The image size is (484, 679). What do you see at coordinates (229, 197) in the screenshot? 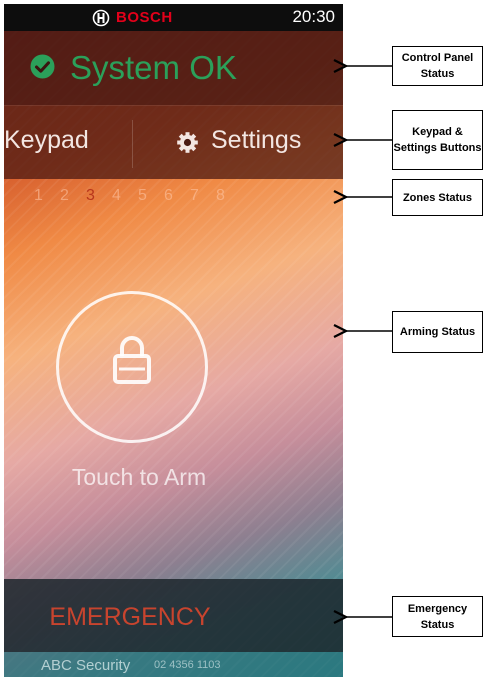
I see `zone-8: 8` at bounding box center [229, 197].